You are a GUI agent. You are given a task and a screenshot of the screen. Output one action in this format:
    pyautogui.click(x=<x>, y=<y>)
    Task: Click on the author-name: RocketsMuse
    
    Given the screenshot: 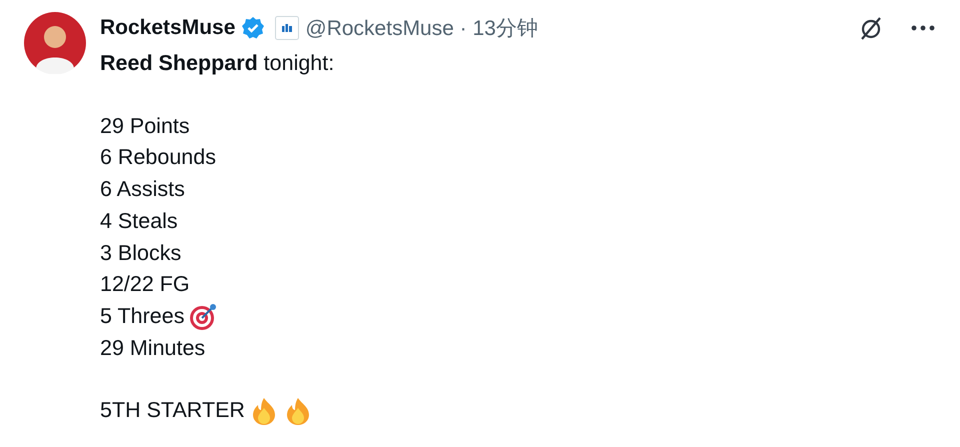 What is the action you would take?
    pyautogui.click(x=168, y=28)
    